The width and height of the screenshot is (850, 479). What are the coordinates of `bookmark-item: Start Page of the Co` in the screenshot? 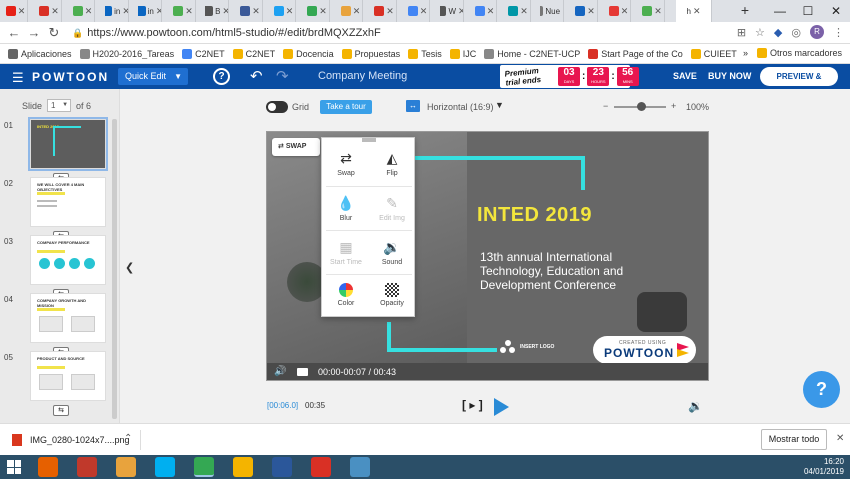 It's located at (635, 53).